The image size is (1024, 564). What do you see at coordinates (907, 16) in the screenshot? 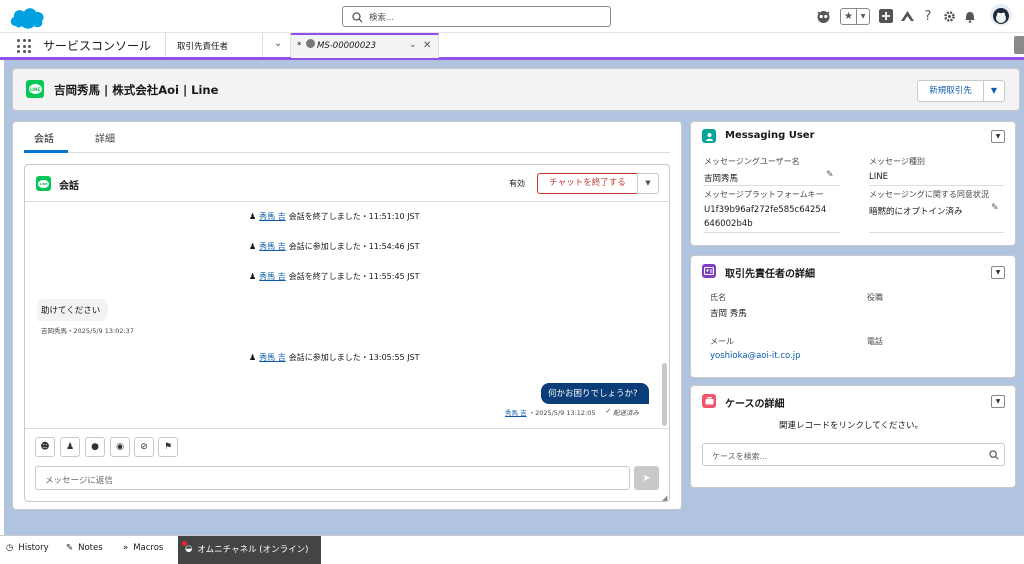
I see `trailhead-icon` at bounding box center [907, 16].